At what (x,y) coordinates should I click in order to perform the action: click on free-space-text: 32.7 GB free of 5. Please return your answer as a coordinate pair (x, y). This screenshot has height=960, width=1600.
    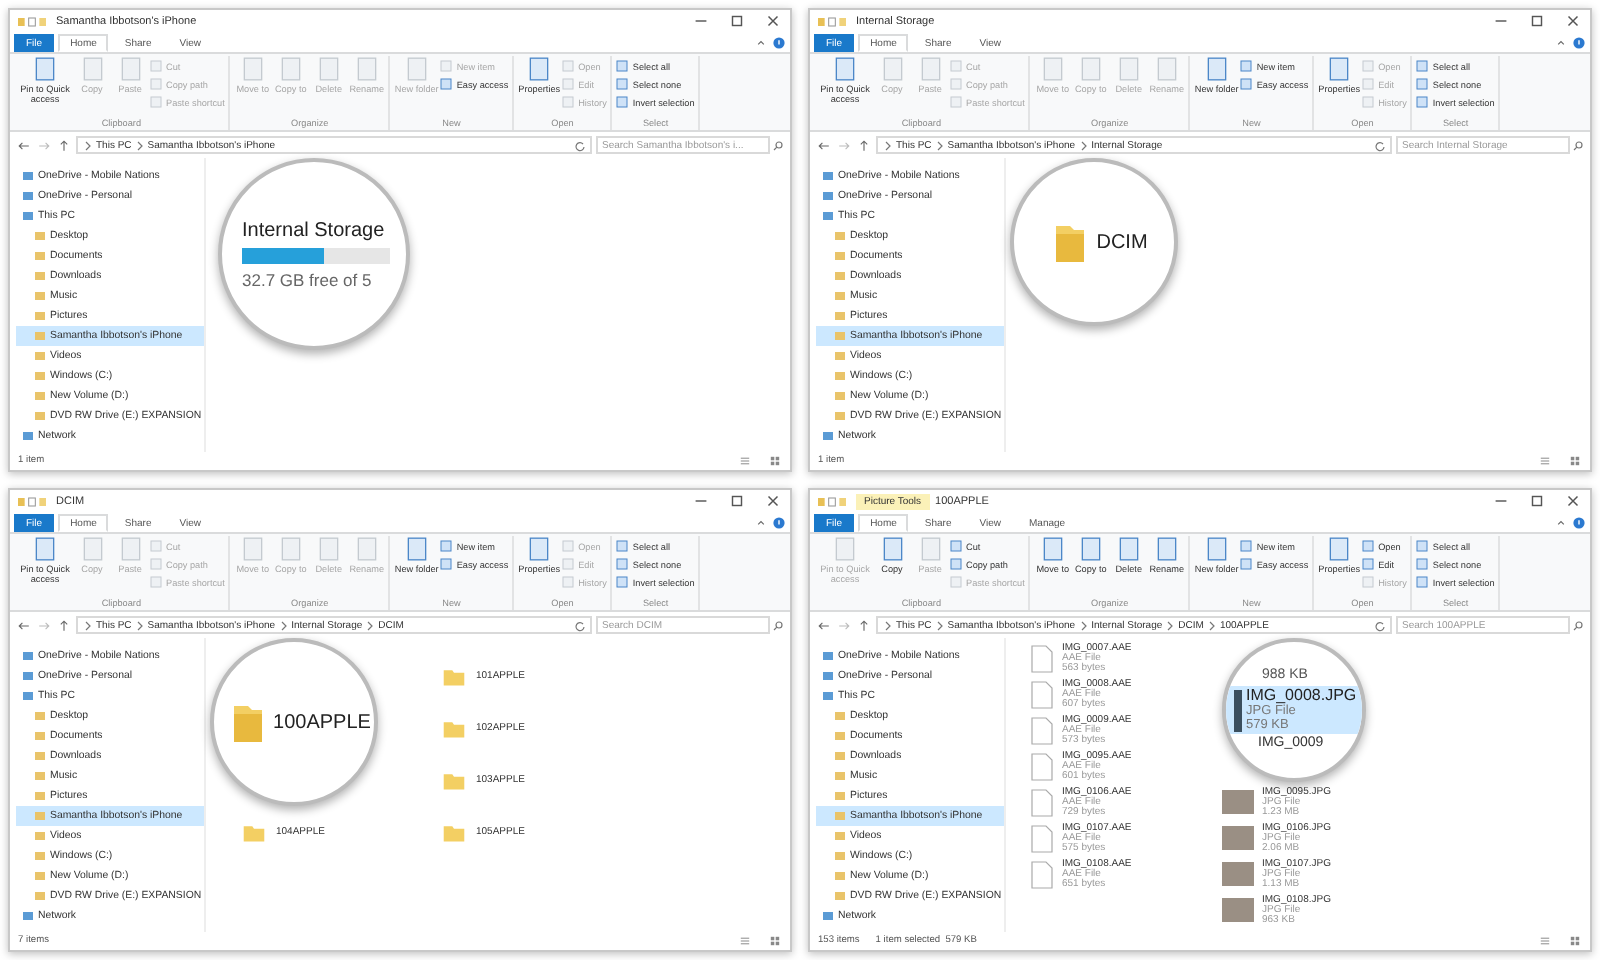
    Looking at the image, I should click on (307, 279).